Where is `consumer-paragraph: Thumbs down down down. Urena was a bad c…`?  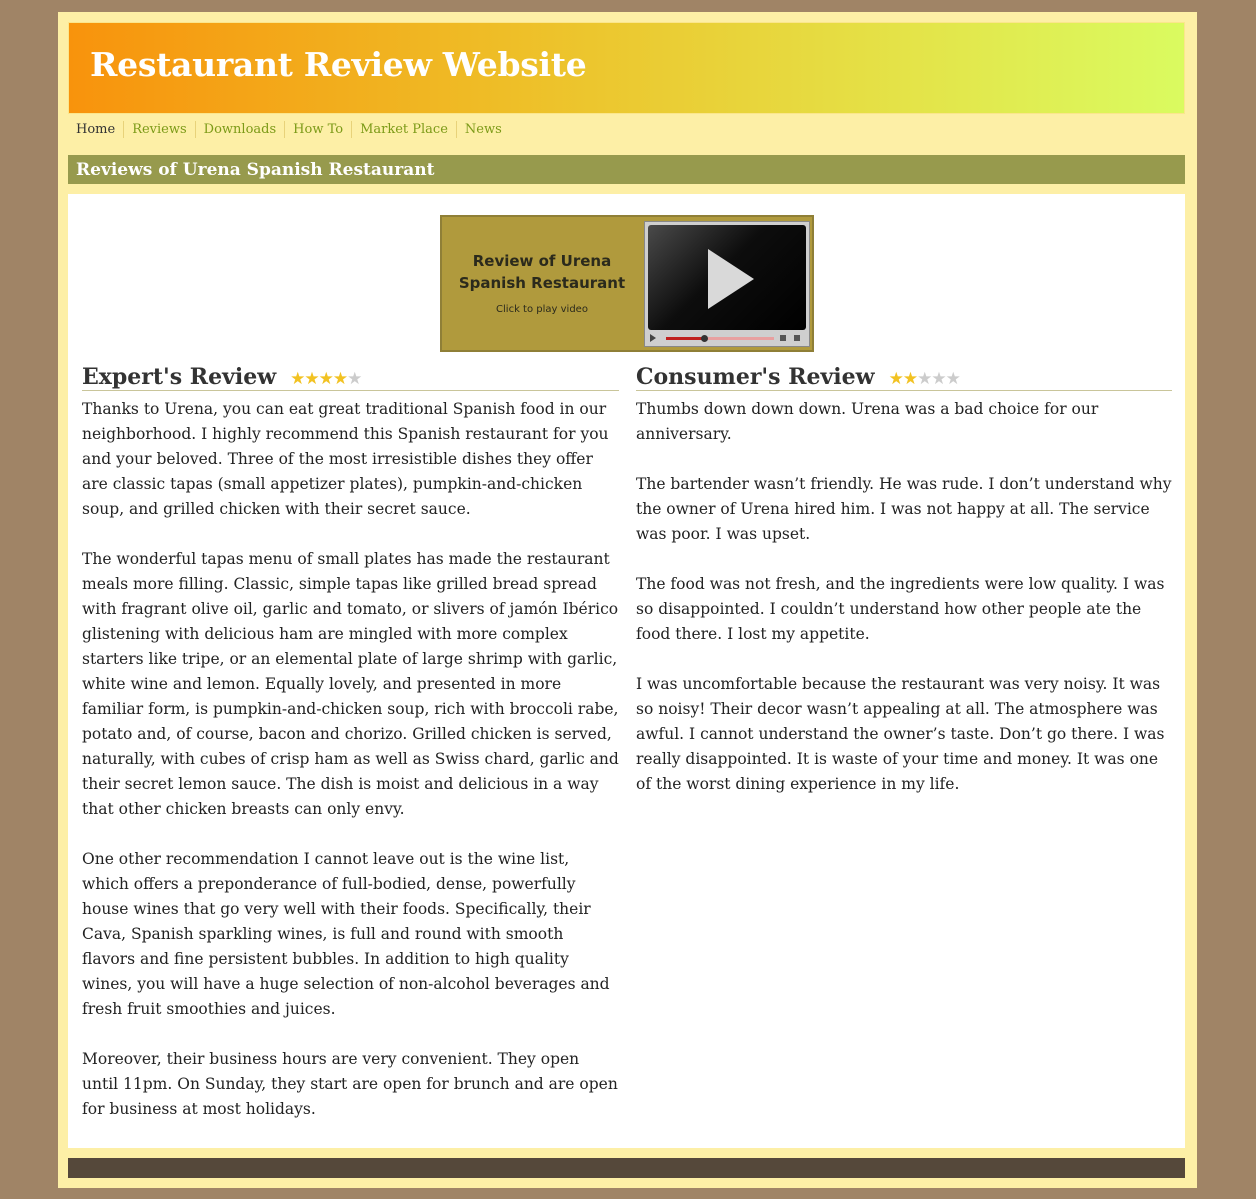 consumer-paragraph: Thumbs down down down. Urena was a bad c… is located at coordinates (867, 421).